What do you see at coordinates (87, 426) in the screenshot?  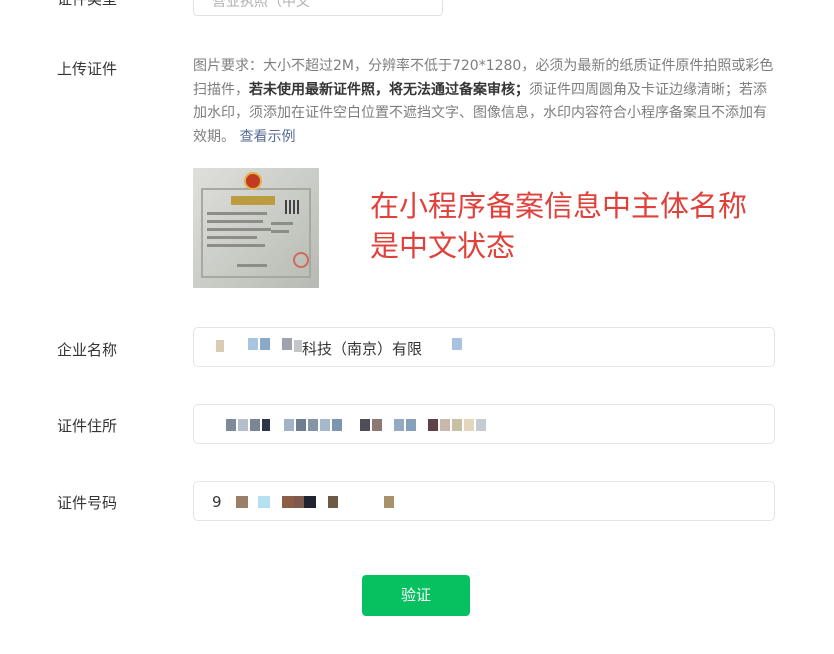 I see `address-label: 证件住所` at bounding box center [87, 426].